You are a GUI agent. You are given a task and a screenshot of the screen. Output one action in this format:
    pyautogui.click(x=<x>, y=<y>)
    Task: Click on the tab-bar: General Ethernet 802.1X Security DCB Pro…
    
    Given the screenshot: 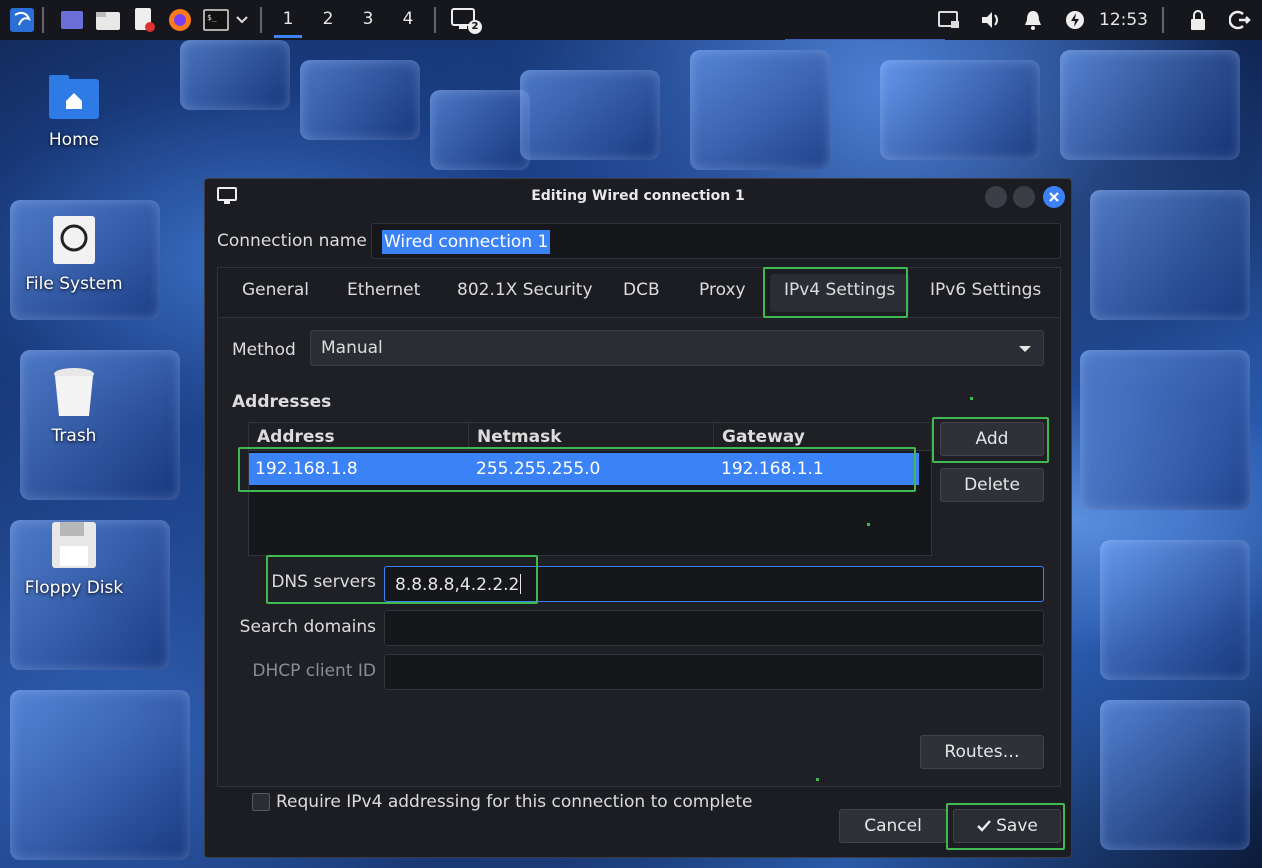 What is the action you would take?
    pyautogui.click(x=639, y=293)
    